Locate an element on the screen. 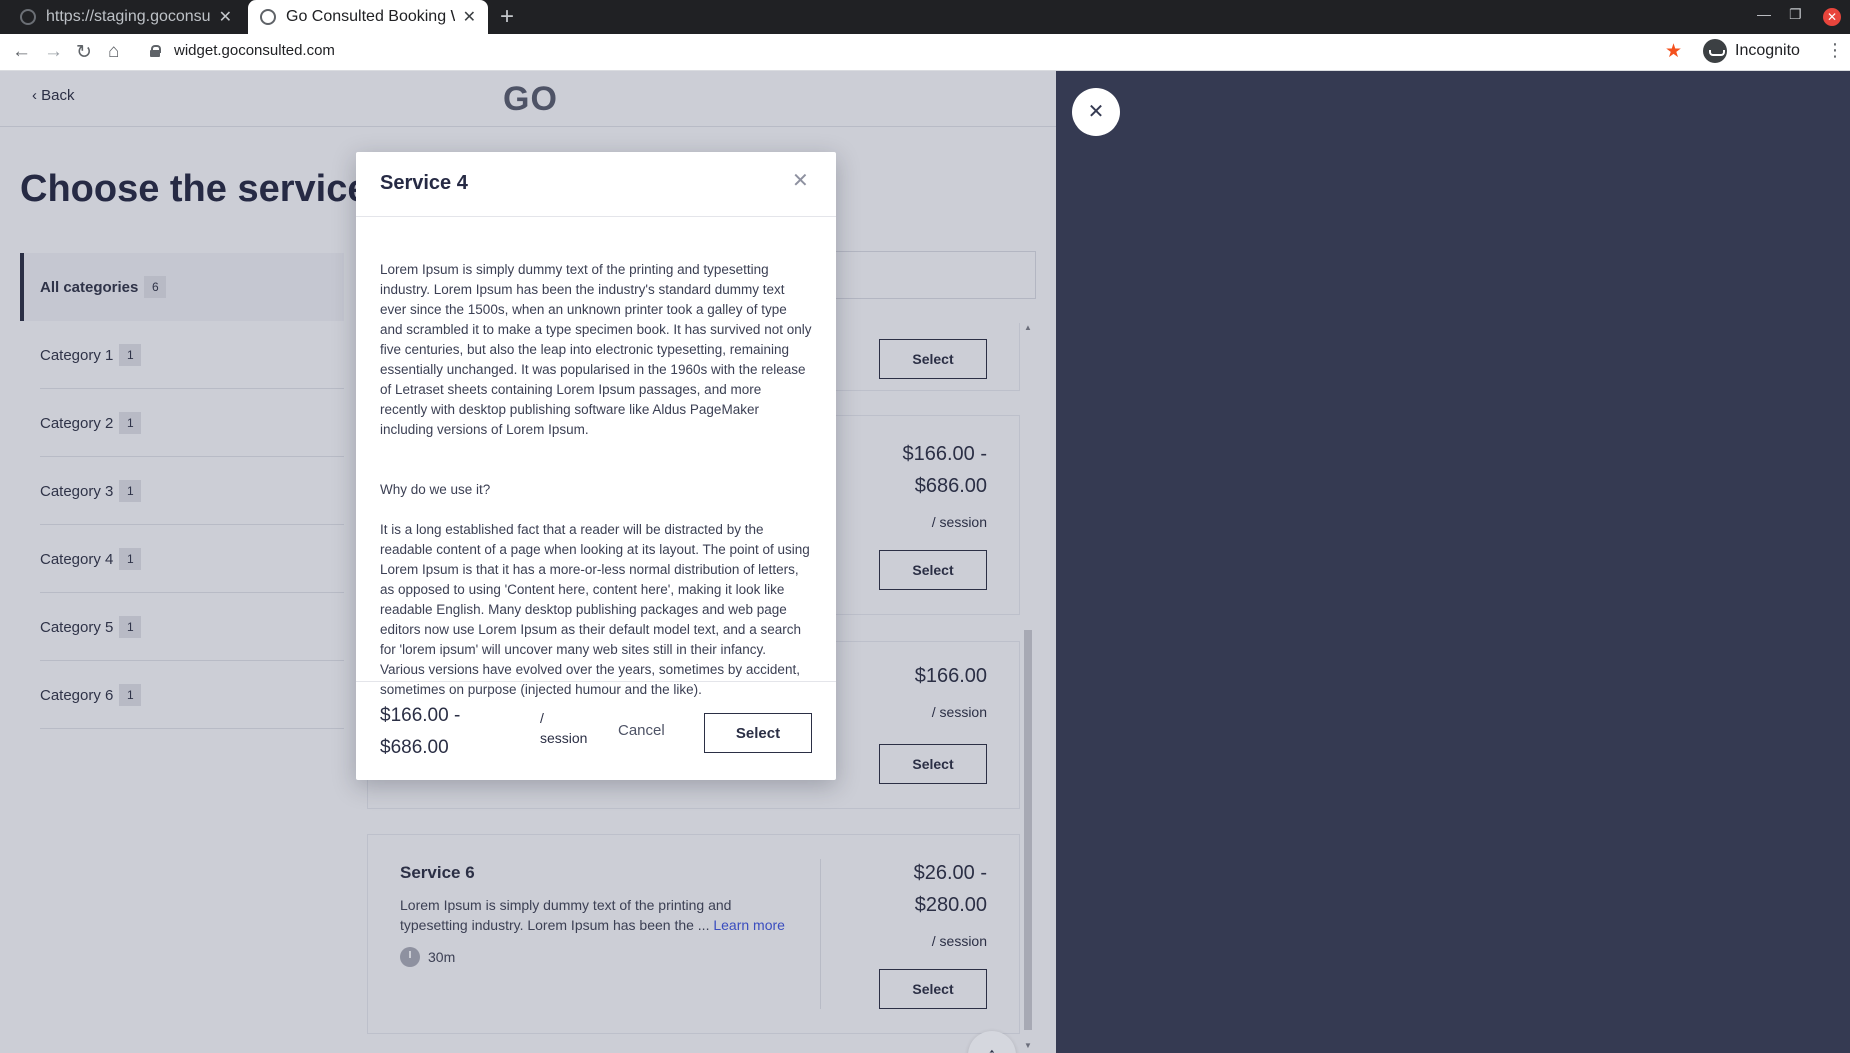 The image size is (1850, 1053). tab-title: Go Consulted Booking W is located at coordinates (370, 16).